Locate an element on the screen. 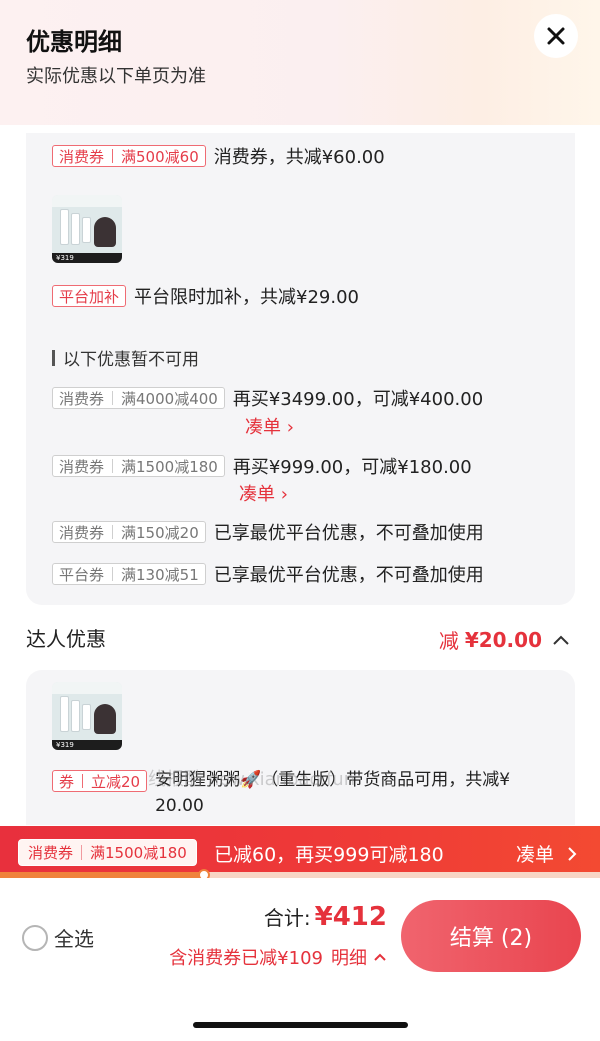  checkout-button: 结算 (2) is located at coordinates (491, 936).